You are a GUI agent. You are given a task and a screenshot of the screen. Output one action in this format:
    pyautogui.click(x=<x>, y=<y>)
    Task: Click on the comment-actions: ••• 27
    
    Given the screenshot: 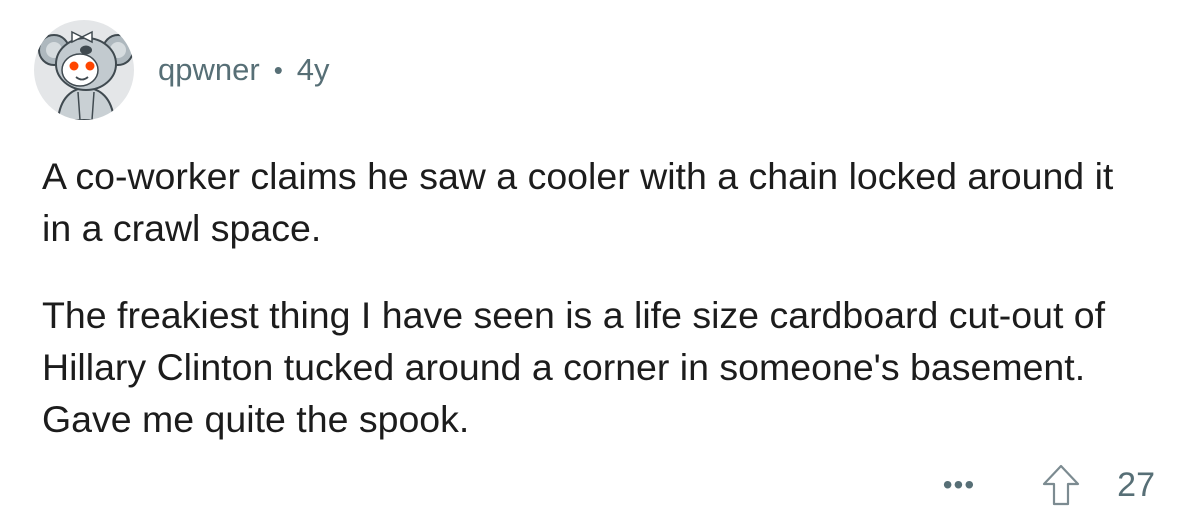 What is the action you would take?
    pyautogui.click(x=1049, y=485)
    